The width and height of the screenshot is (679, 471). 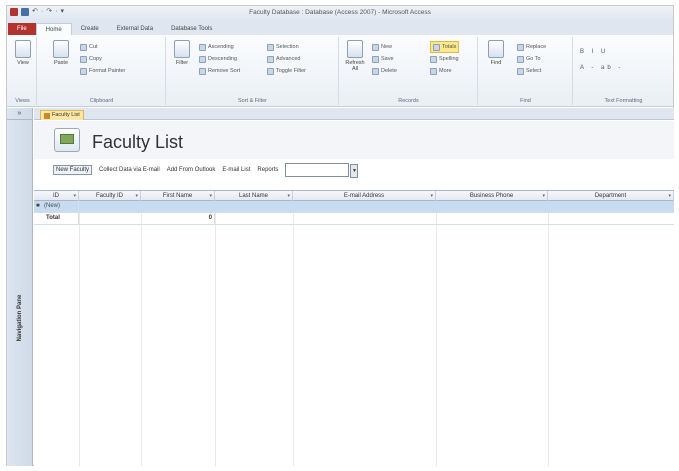 I want to click on form-header: Faculty List, so click(x=354, y=140).